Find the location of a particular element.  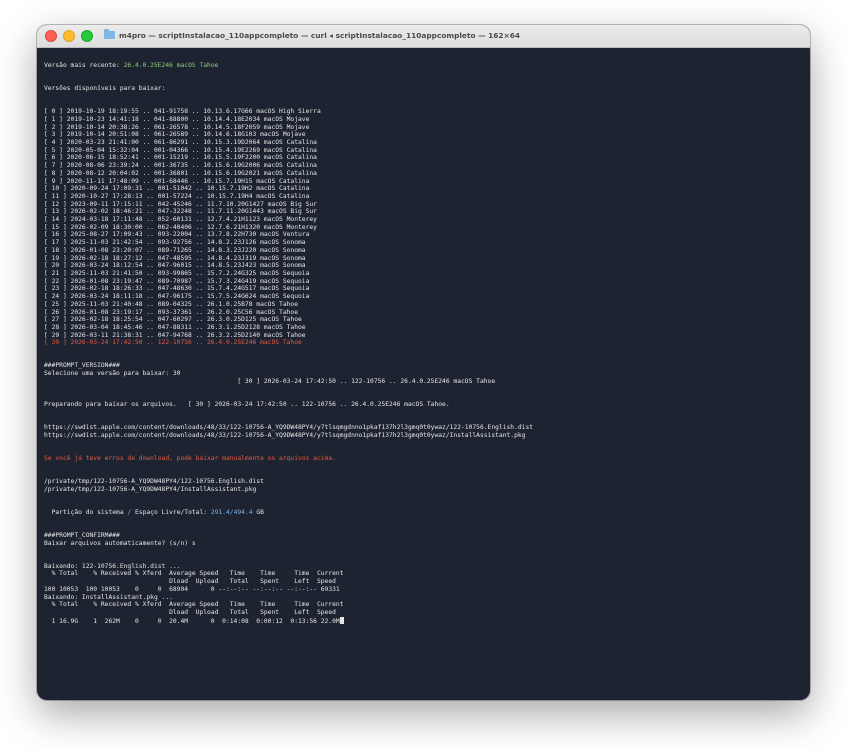

available-header: Versões disponíveis para baixar: is located at coordinates (105, 89).